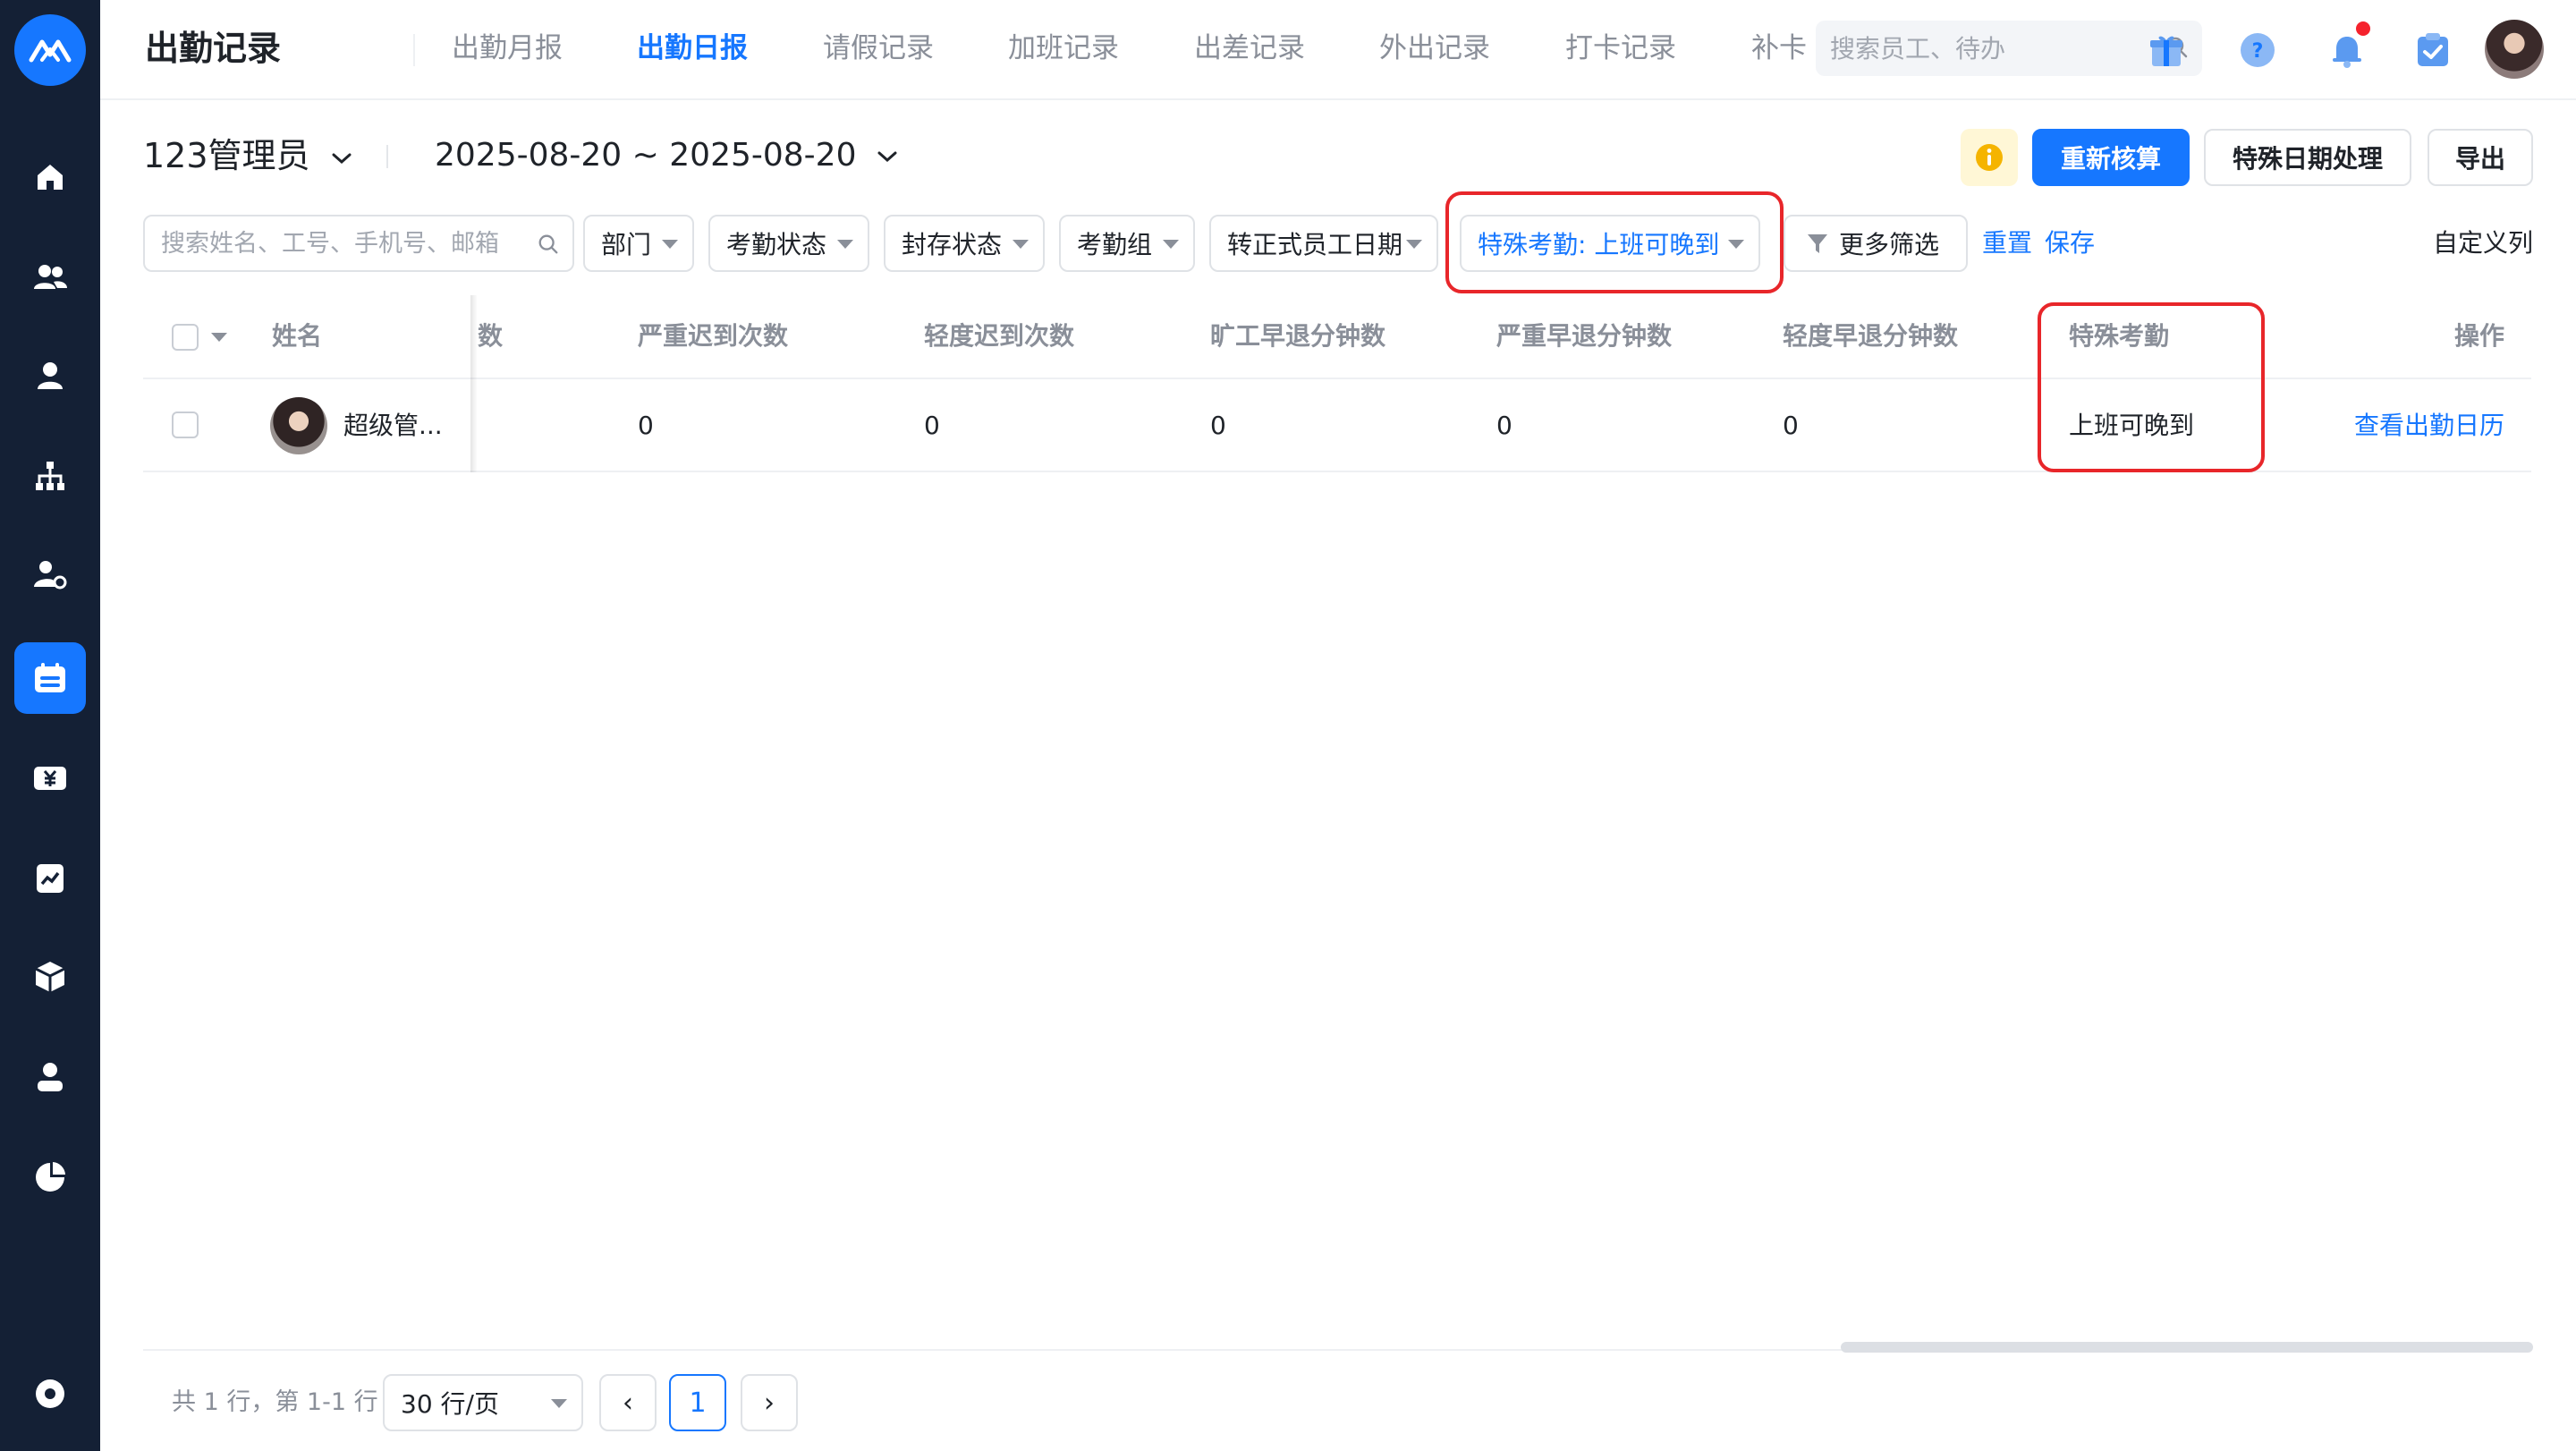  Describe the element at coordinates (769, 1402) in the screenshot. I see `next-page-button: ›` at that location.